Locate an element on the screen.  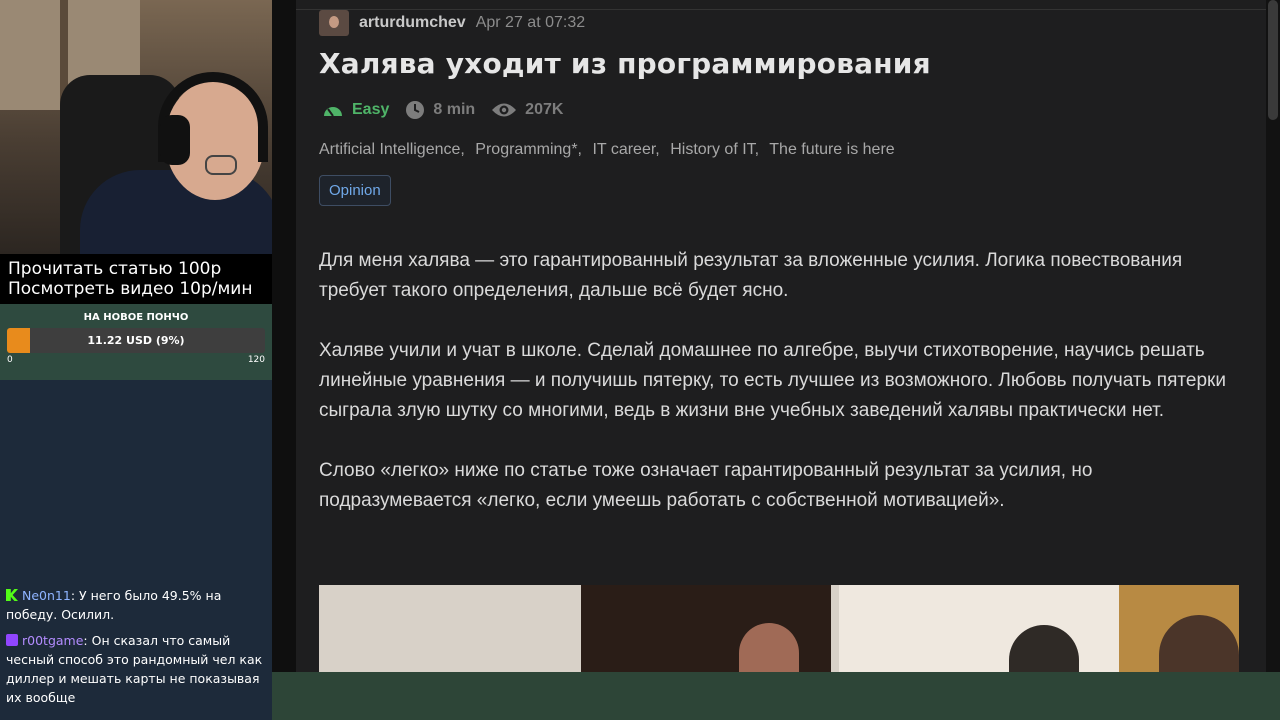
article-type-label: Opinion is located at coordinates (355, 190).